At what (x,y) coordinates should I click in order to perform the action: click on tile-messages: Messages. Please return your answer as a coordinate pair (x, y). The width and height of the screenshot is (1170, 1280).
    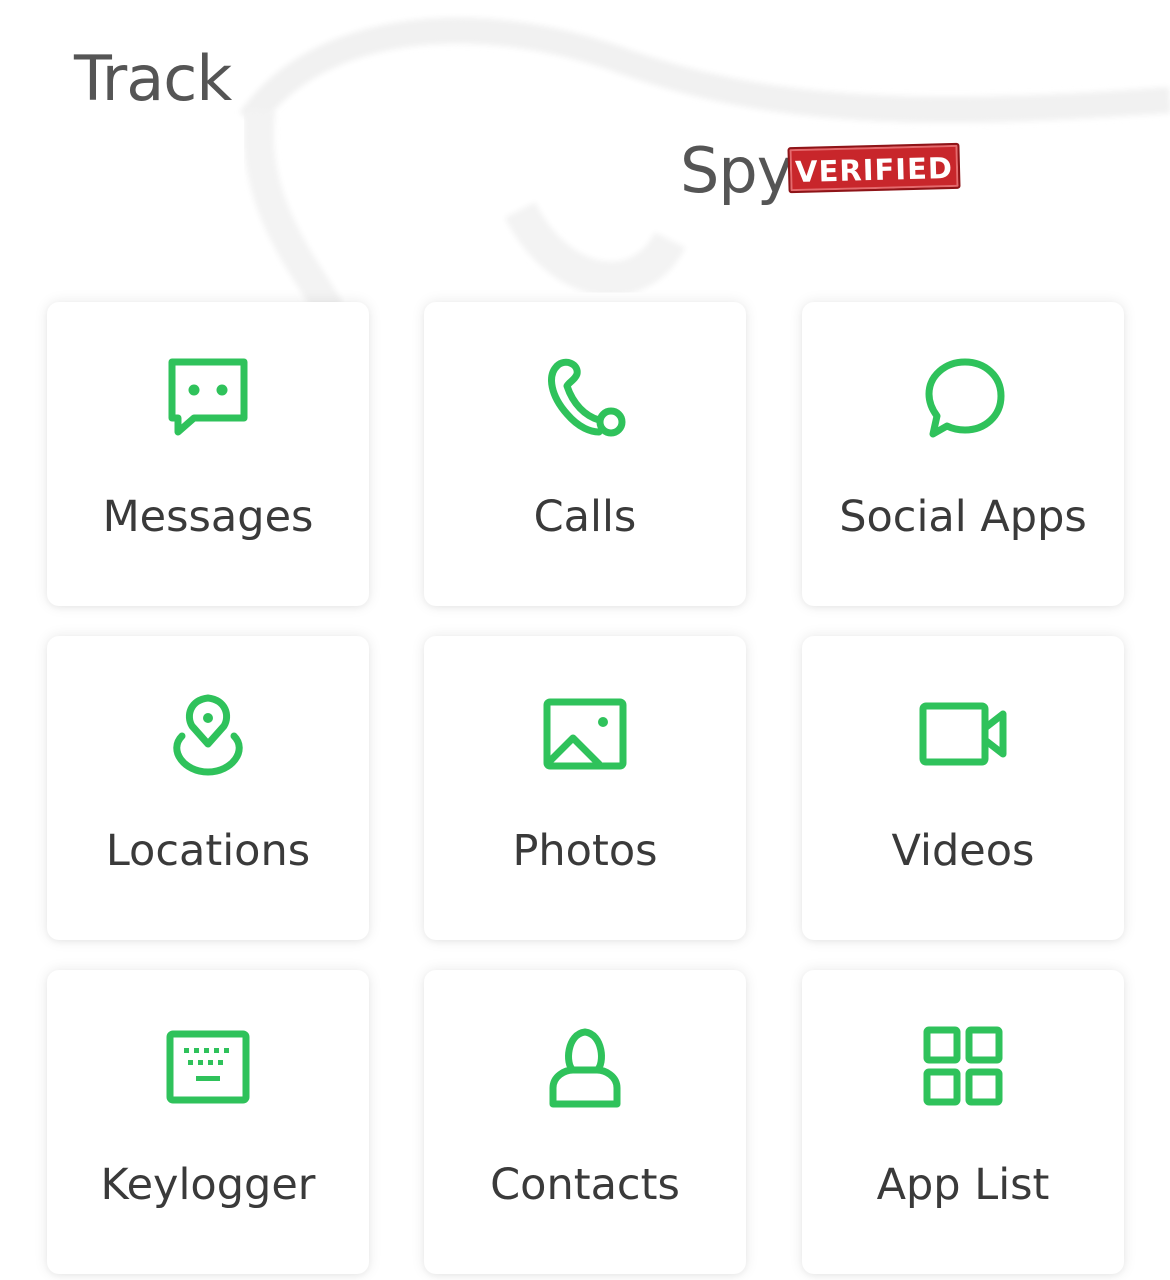
    Looking at the image, I should click on (208, 454).